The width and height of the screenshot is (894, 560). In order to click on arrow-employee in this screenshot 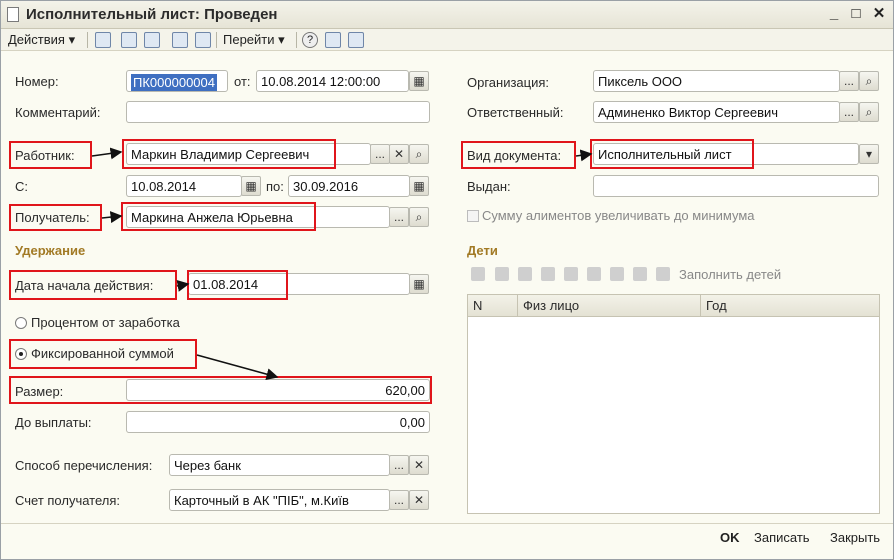, I will do `click(107, 153)`.